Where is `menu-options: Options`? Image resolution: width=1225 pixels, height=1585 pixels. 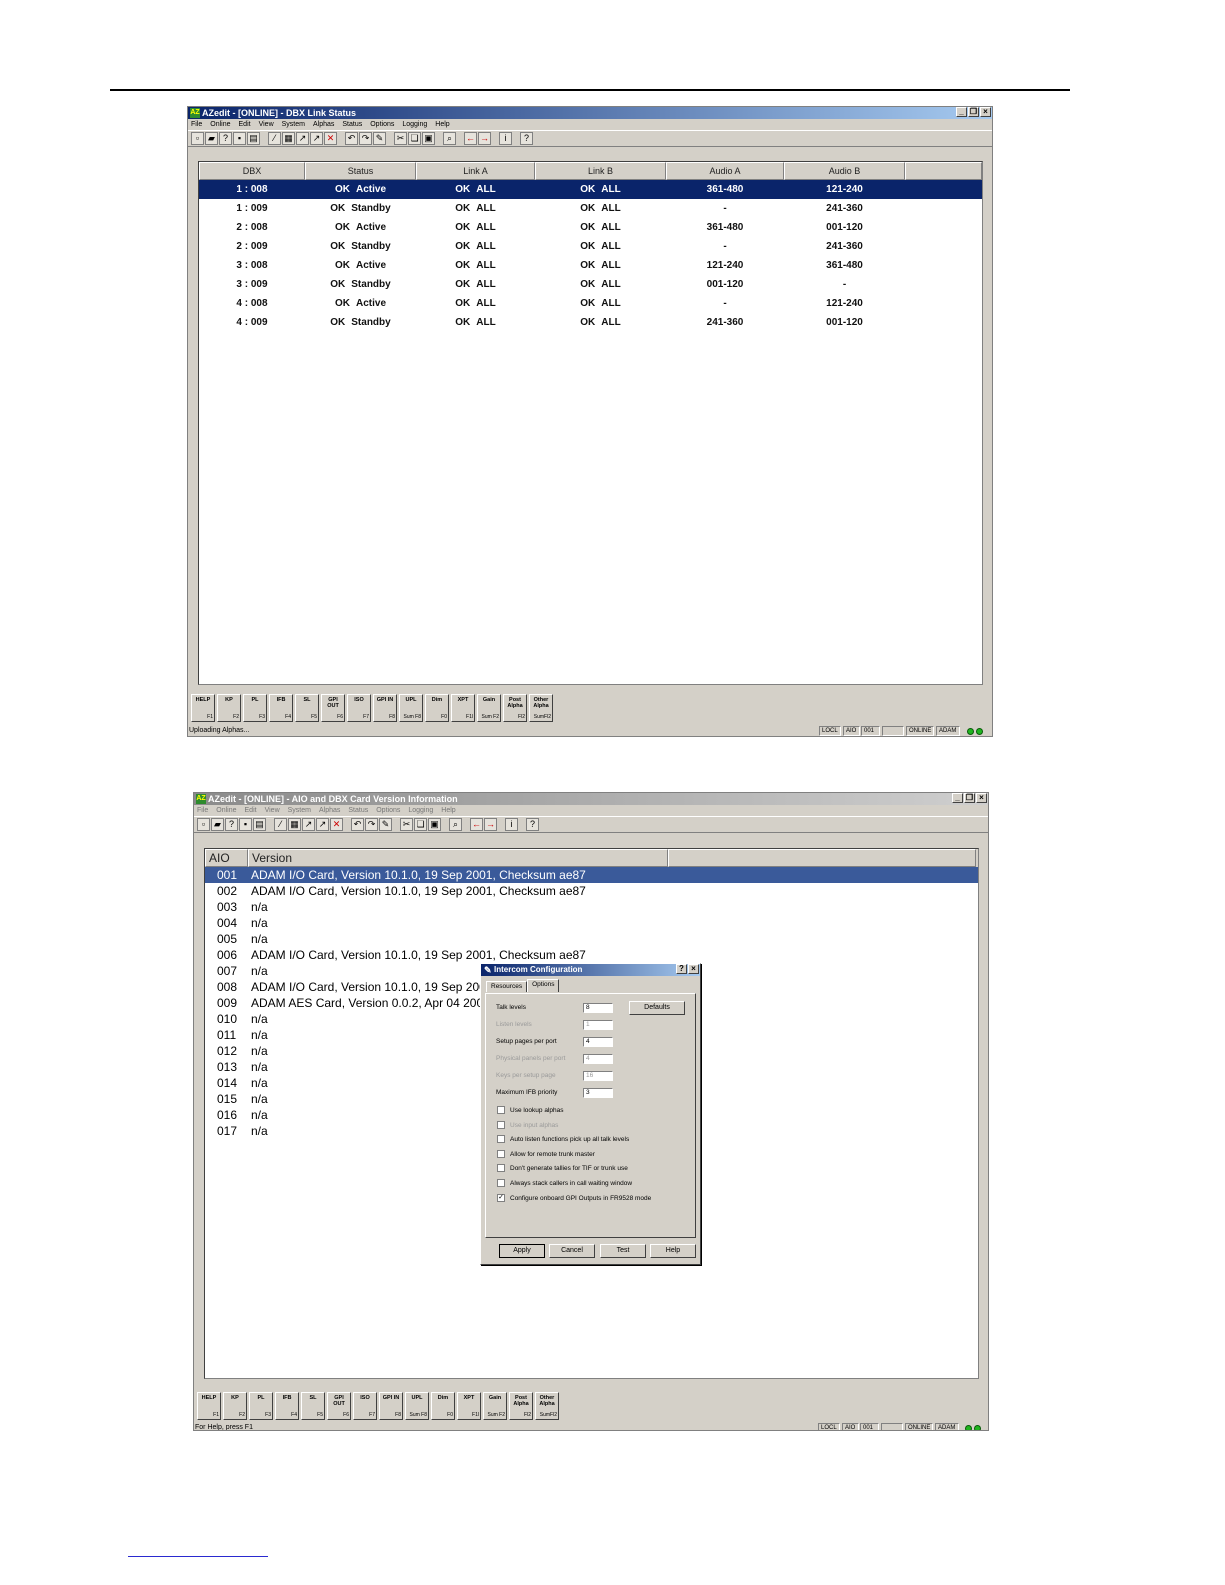
menu-options: Options is located at coordinates (382, 124).